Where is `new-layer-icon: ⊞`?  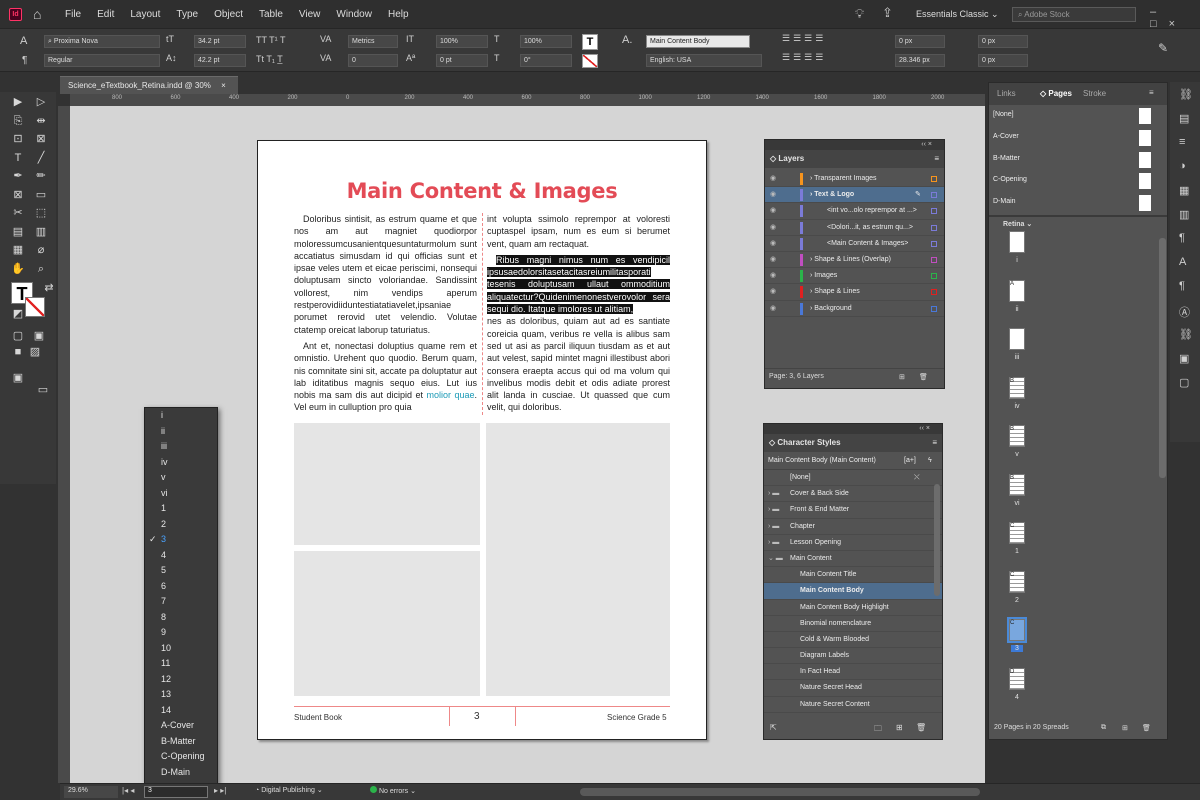 new-layer-icon: ⊞ is located at coordinates (902, 377).